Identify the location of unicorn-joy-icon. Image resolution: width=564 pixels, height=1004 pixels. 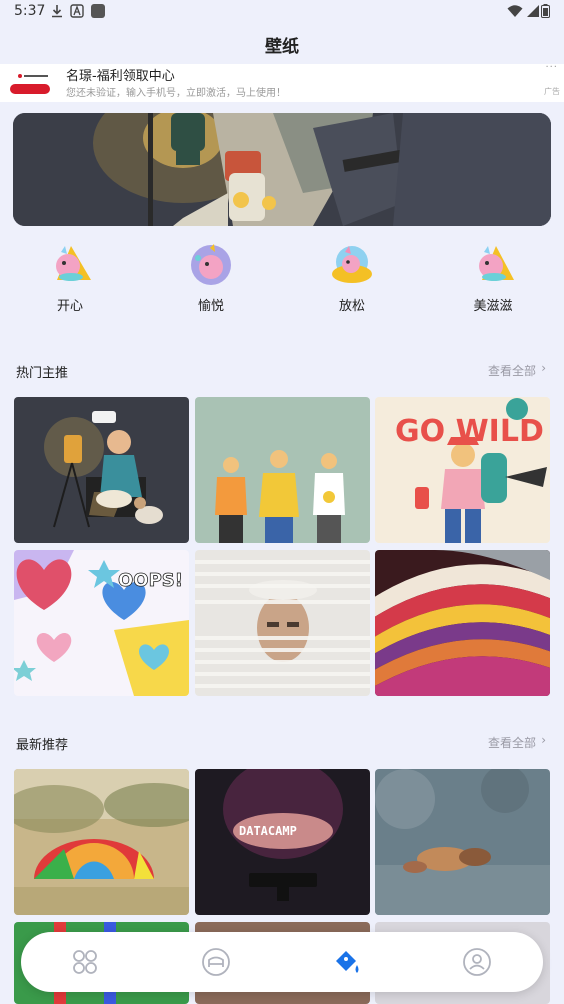
(211, 264).